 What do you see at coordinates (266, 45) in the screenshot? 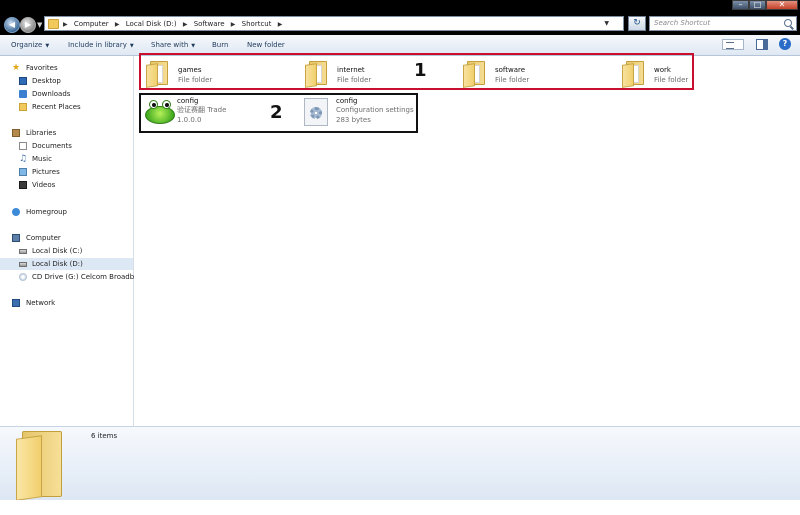
I see `new-folder-button: New folder` at bounding box center [266, 45].